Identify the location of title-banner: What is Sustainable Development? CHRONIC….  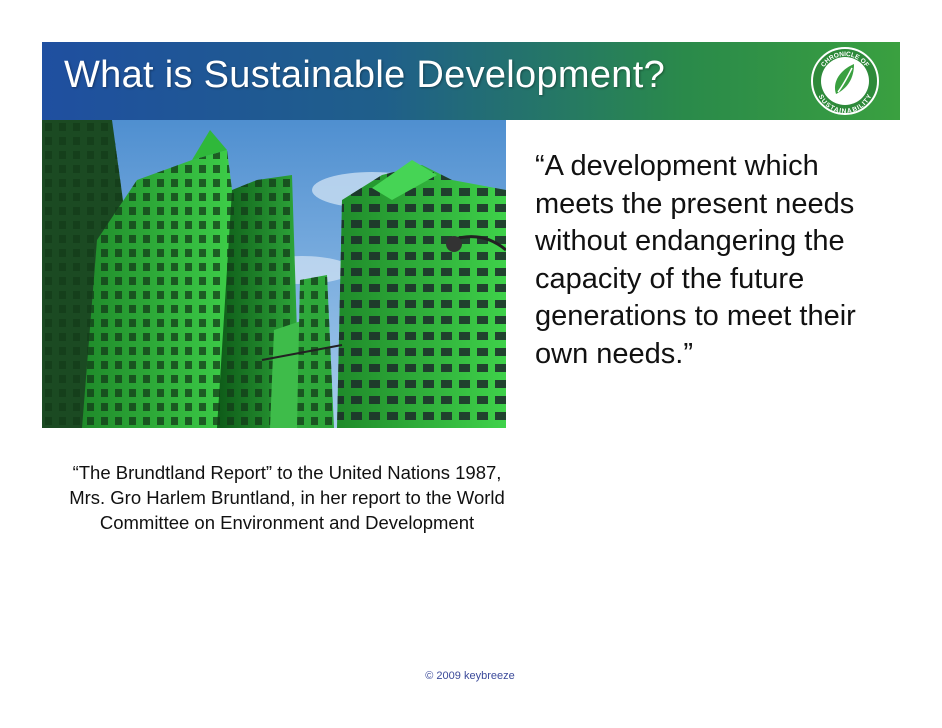
(471, 81).